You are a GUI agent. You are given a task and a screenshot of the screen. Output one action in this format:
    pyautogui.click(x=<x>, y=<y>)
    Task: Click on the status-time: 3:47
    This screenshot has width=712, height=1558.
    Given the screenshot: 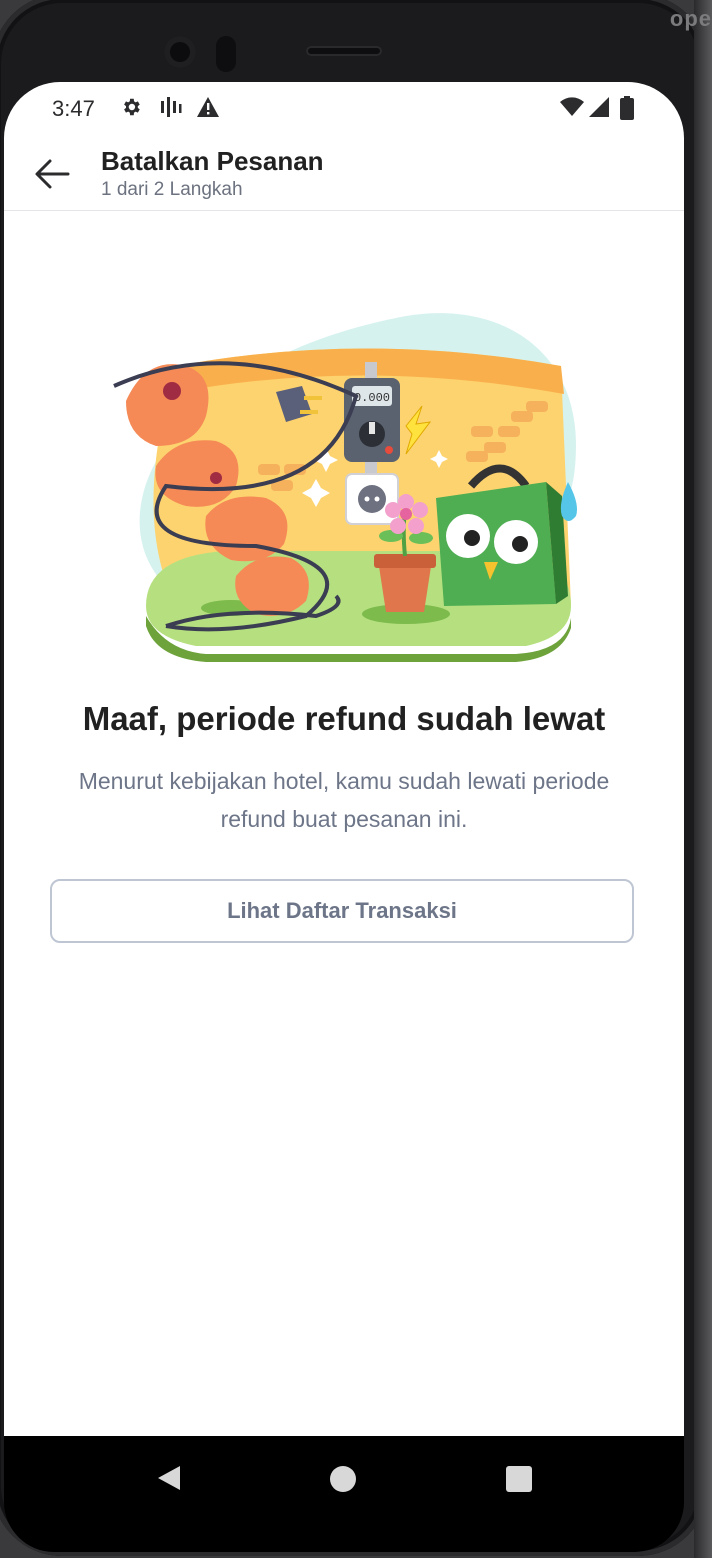 What is the action you would take?
    pyautogui.click(x=73, y=108)
    